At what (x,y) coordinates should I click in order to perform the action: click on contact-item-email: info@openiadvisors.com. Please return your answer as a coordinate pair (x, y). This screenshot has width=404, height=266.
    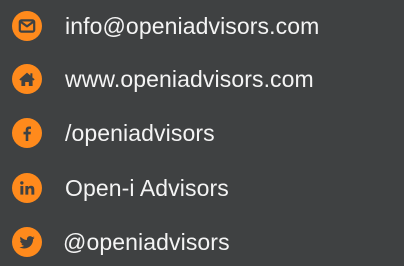
    Looking at the image, I should click on (165, 26).